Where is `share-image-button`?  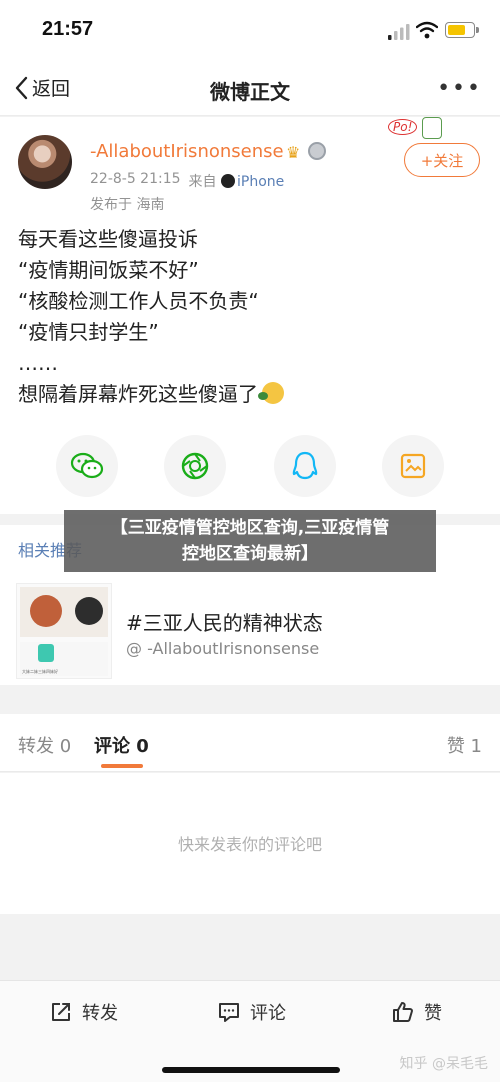 share-image-button is located at coordinates (413, 466).